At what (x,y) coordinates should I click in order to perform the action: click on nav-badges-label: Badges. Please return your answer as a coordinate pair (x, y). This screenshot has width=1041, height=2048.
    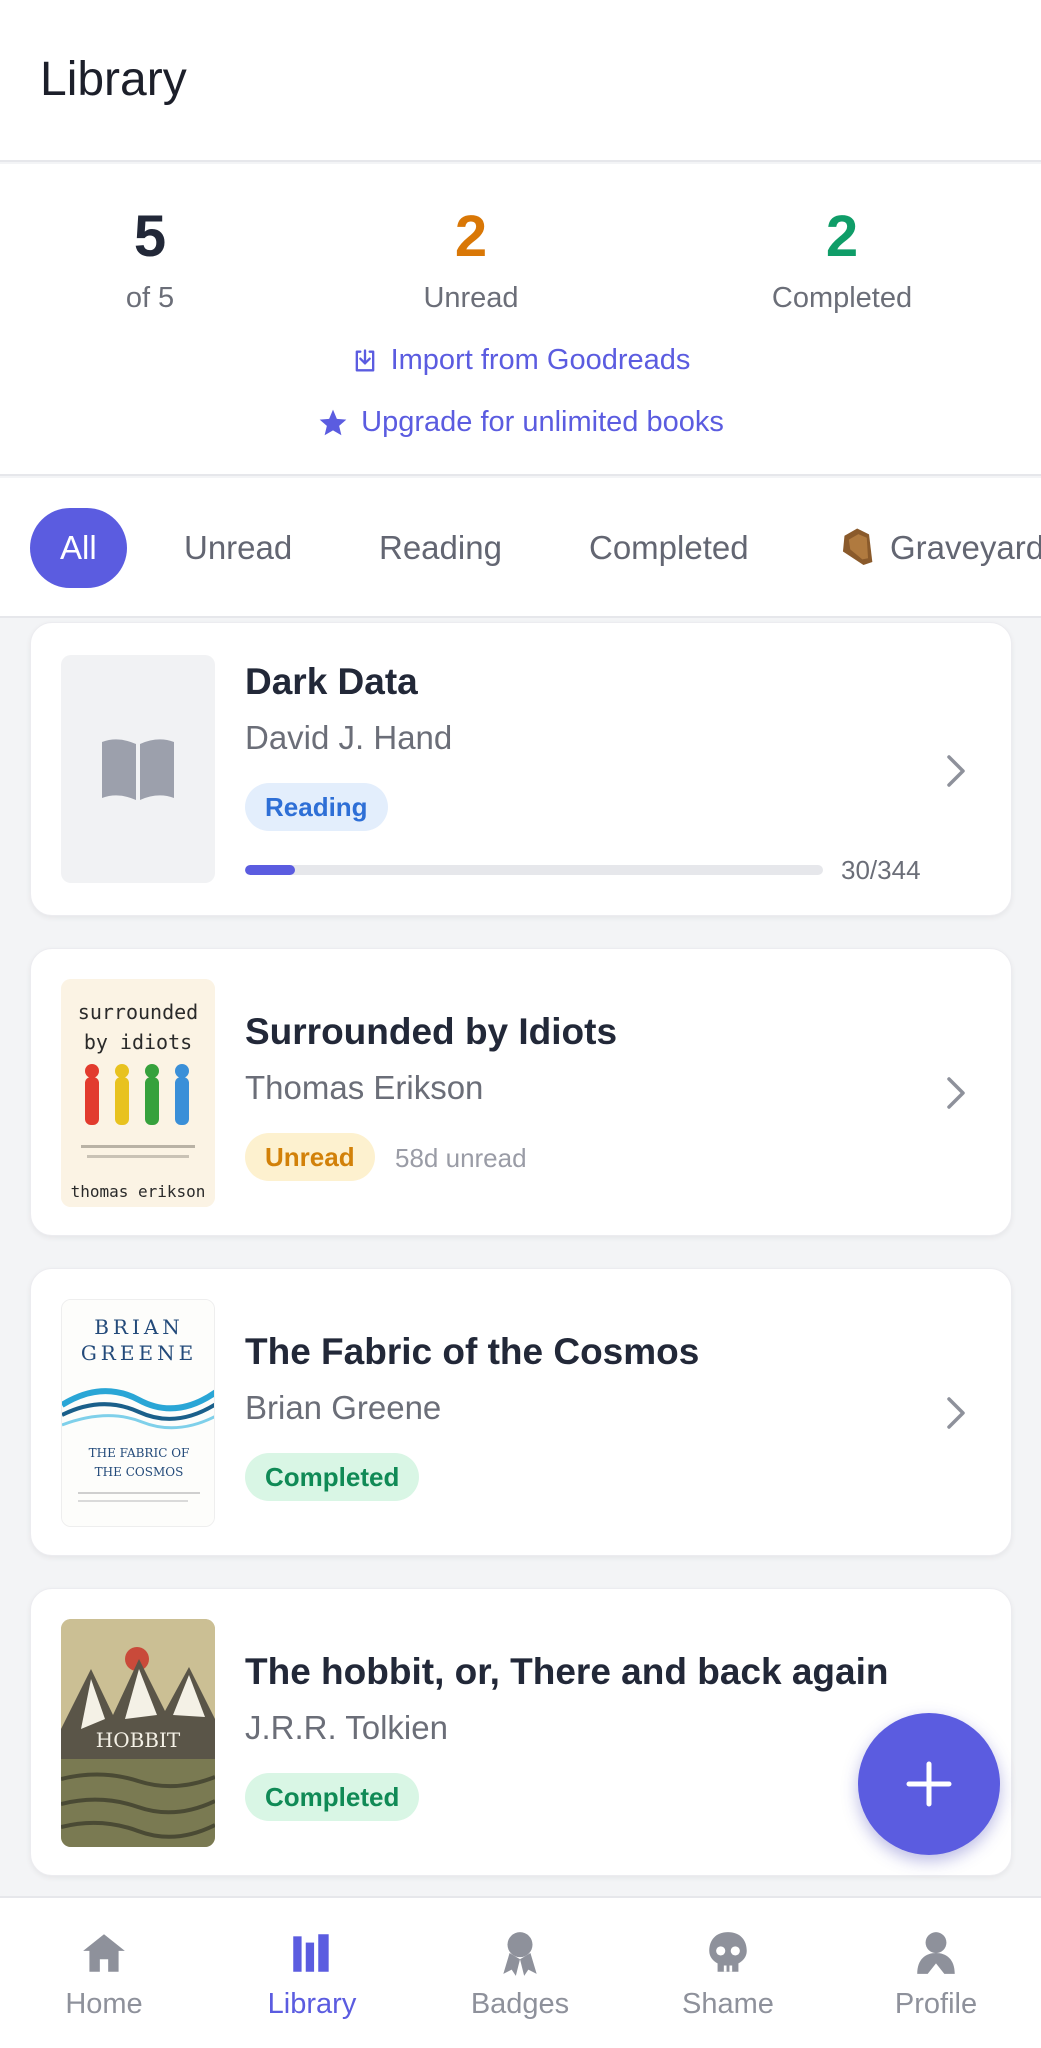
    Looking at the image, I should click on (520, 2003).